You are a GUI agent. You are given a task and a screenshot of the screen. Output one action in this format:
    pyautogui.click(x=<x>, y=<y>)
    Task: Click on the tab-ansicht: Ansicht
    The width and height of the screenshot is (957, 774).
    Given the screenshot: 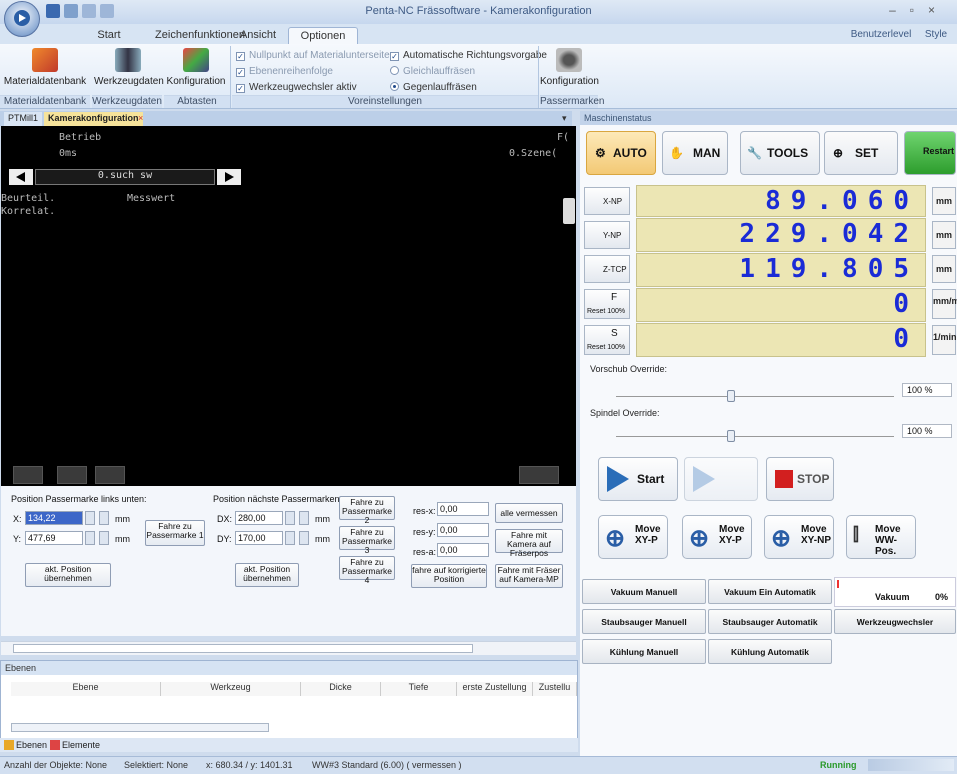 What is the action you would take?
    pyautogui.click(x=258, y=35)
    